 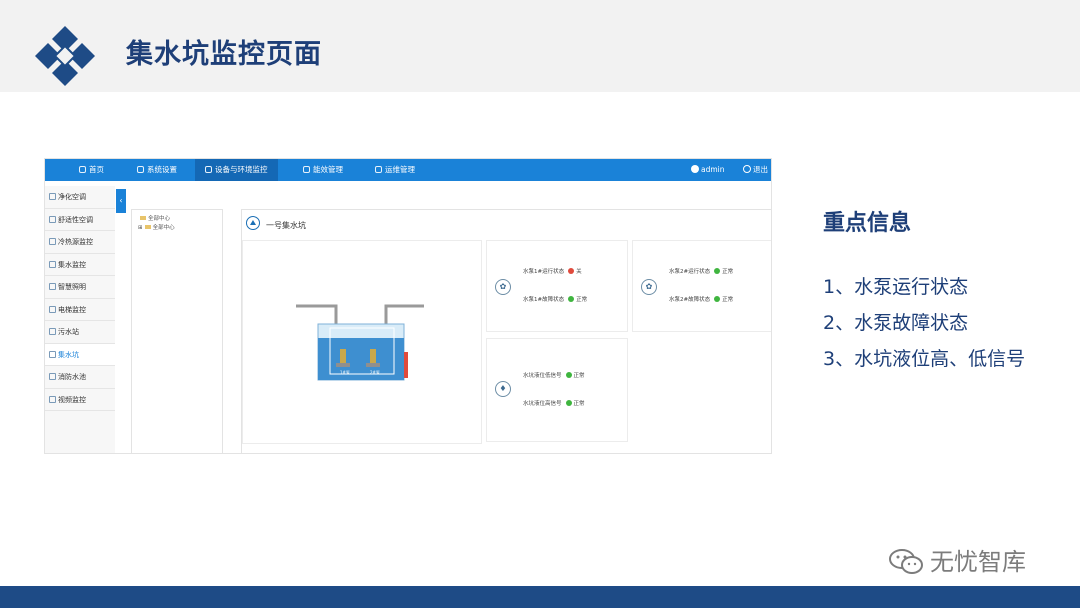 What do you see at coordinates (906, 561) in the screenshot?
I see `wechat-icon` at bounding box center [906, 561].